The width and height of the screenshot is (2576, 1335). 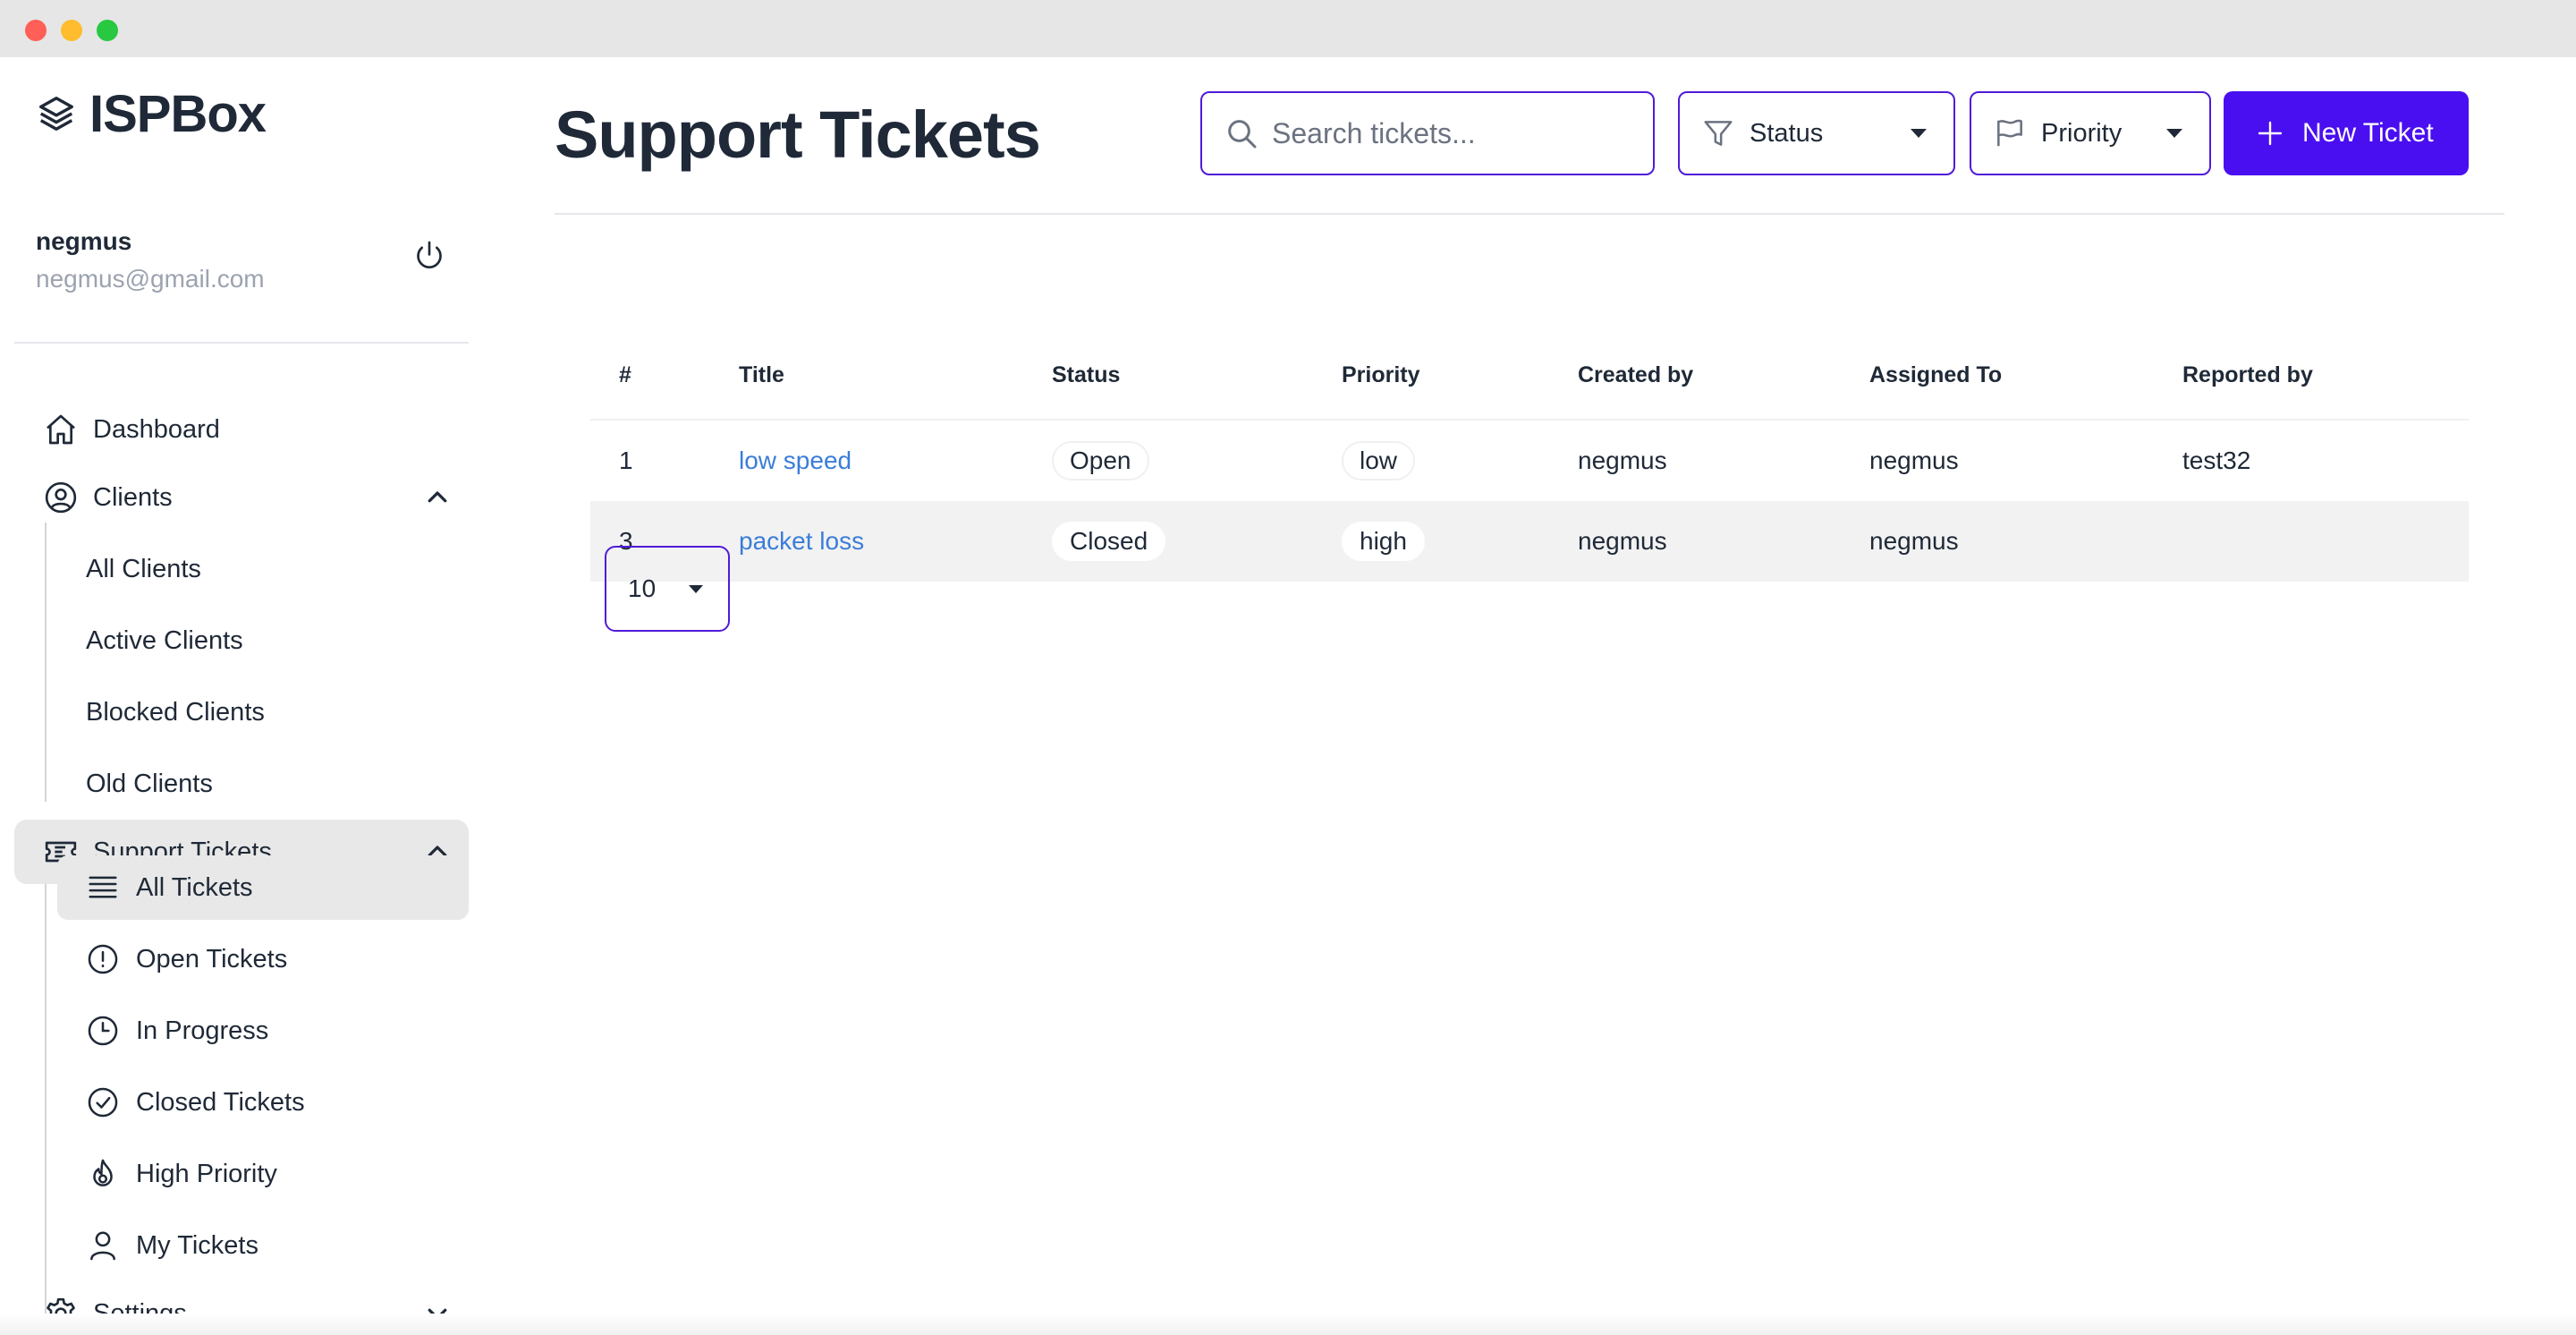 What do you see at coordinates (61, 497) in the screenshot?
I see `user-circle-icon` at bounding box center [61, 497].